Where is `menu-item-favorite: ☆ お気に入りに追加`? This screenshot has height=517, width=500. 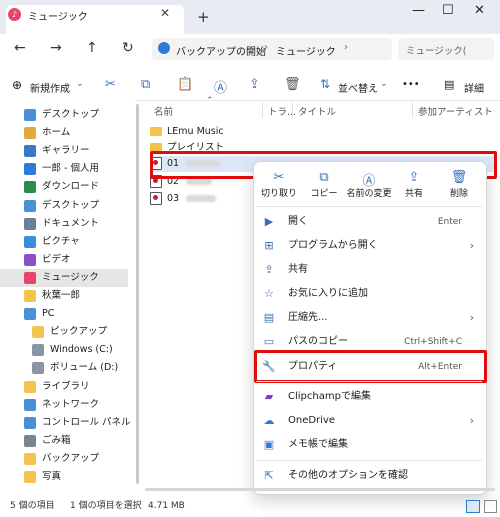
menu-item-favorite: ☆ お気に入りに追加 is located at coordinates (369, 294).